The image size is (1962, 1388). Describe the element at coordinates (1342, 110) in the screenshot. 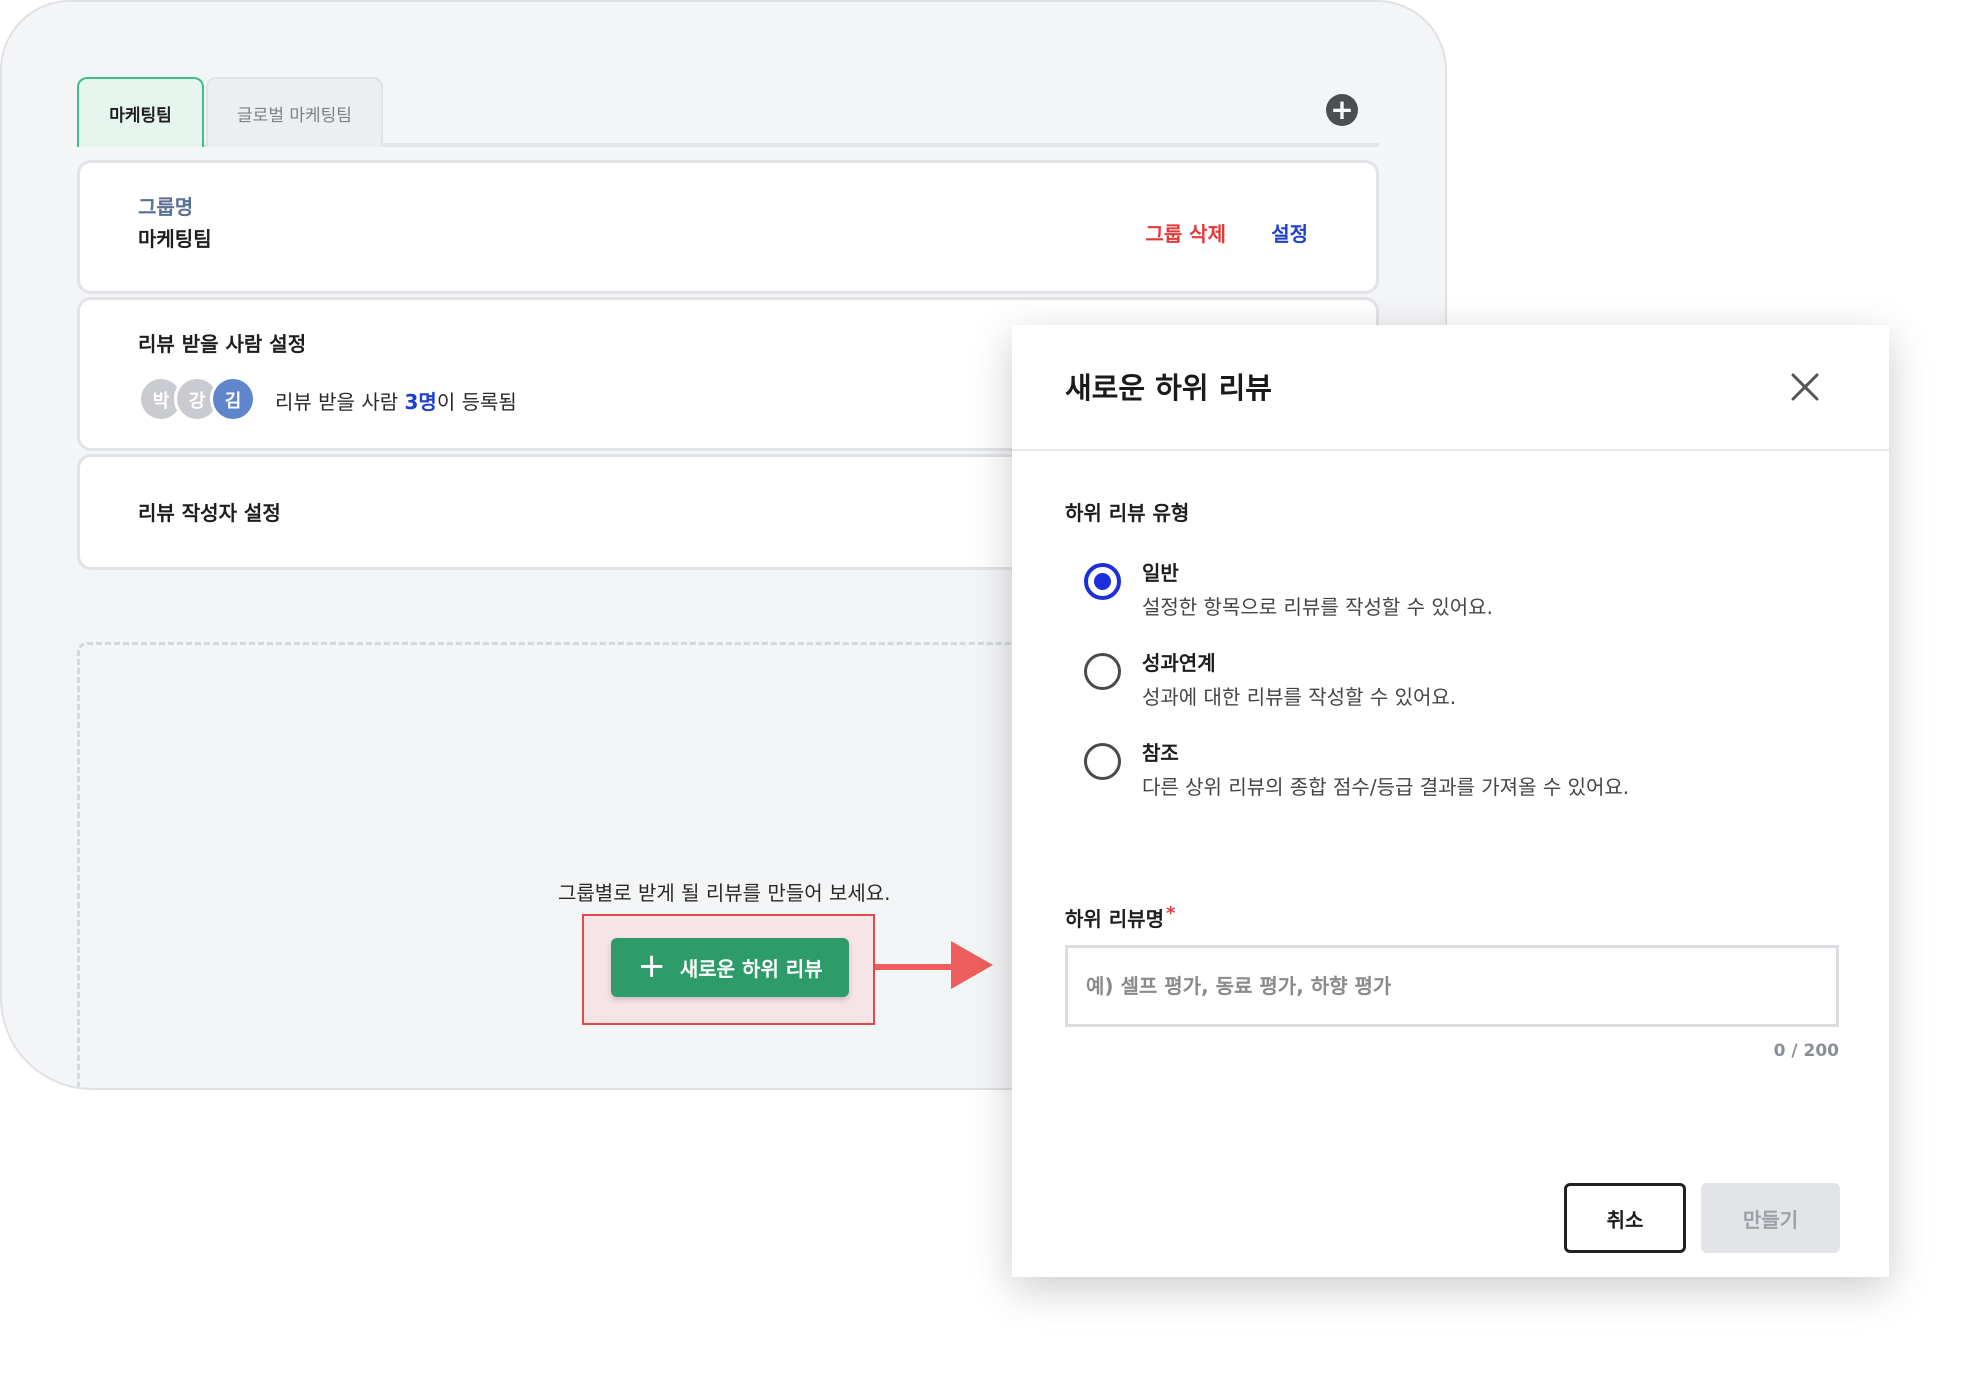

I see `add-group-icon: +` at that location.